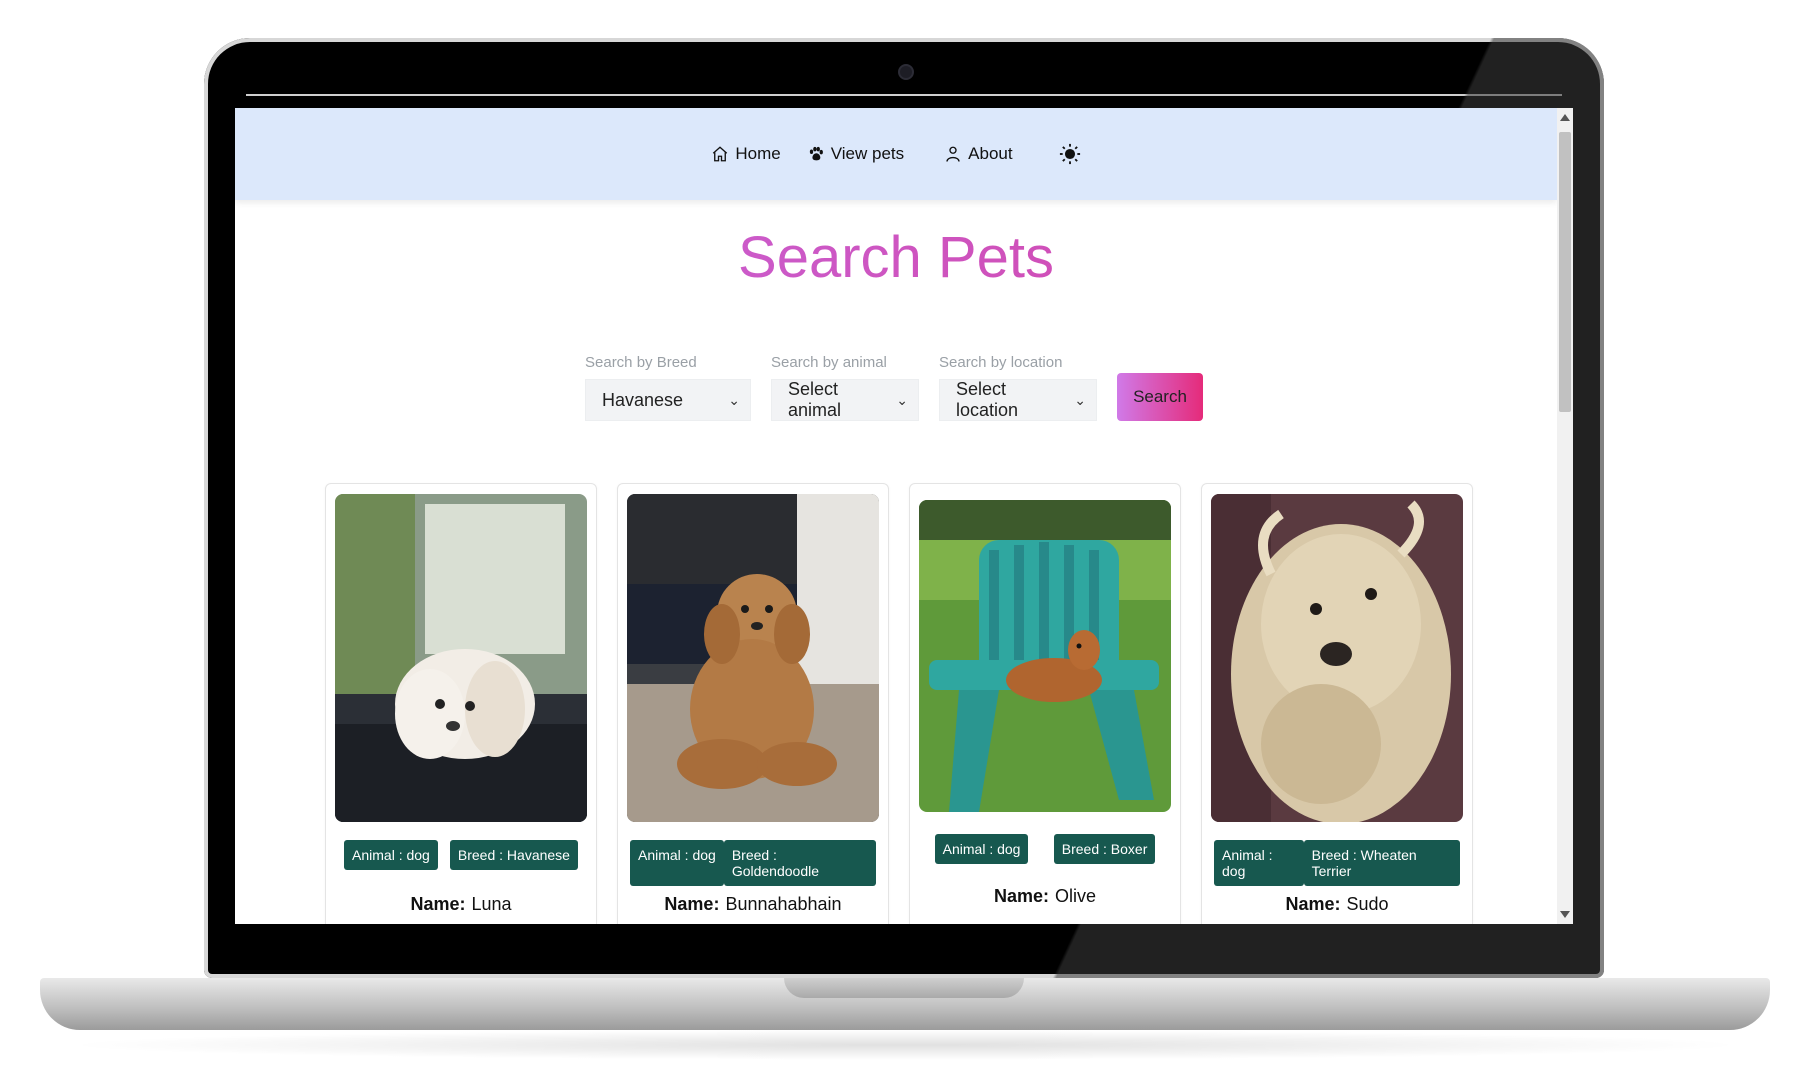 Image resolution: width=1800 pixels, height=1080 pixels. Describe the element at coordinates (904, 988) in the screenshot. I see `laptop-base-notch` at that location.